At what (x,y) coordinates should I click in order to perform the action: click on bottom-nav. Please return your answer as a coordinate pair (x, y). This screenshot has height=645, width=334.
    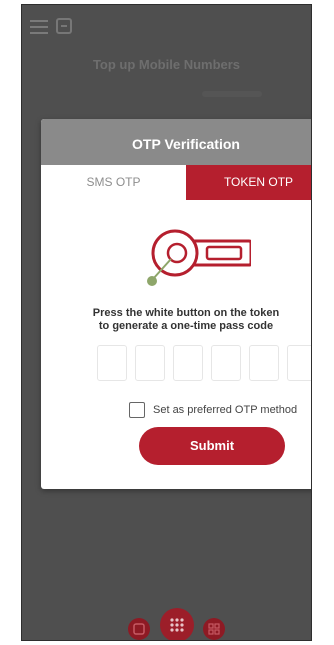
    Looking at the image, I should click on (166, 624).